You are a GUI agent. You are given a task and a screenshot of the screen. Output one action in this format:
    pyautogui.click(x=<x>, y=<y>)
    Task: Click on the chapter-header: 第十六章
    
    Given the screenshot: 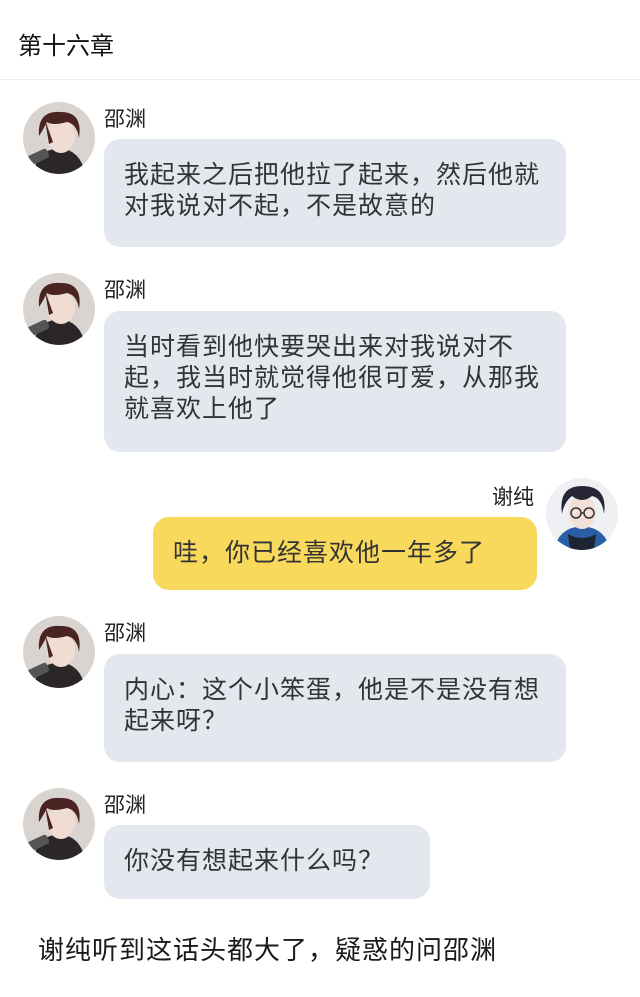 What is the action you would take?
    pyautogui.click(x=320, y=40)
    